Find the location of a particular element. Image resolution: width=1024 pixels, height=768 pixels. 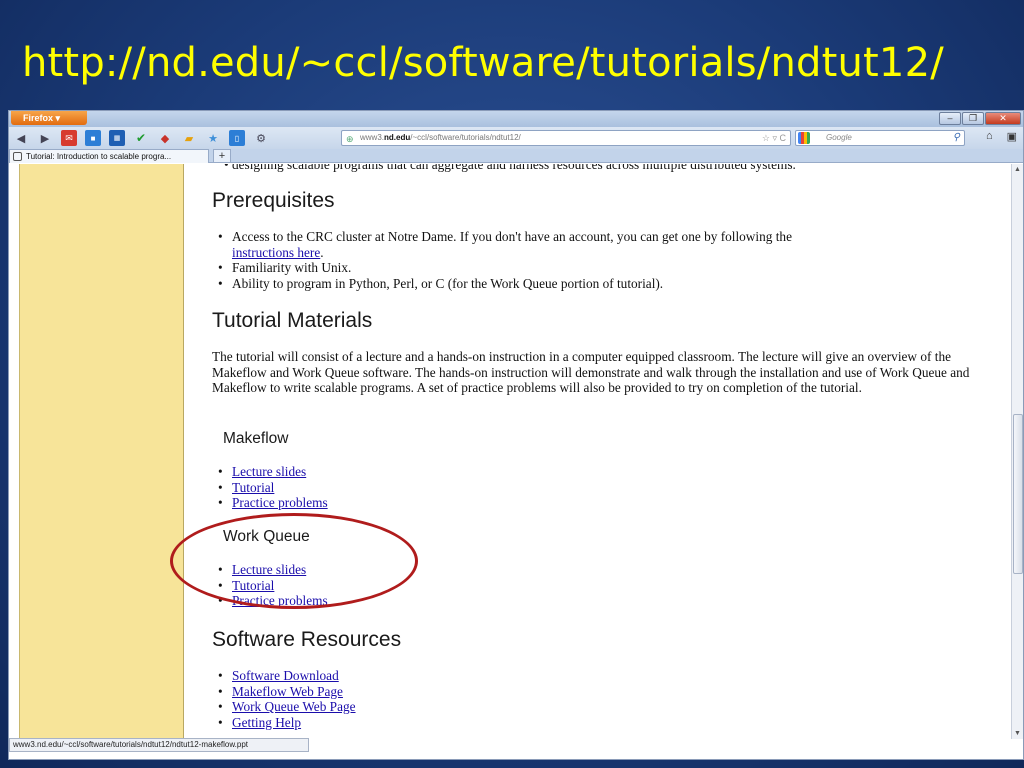

prereq-text: Familiarity with Unix. is located at coordinates (292, 267).